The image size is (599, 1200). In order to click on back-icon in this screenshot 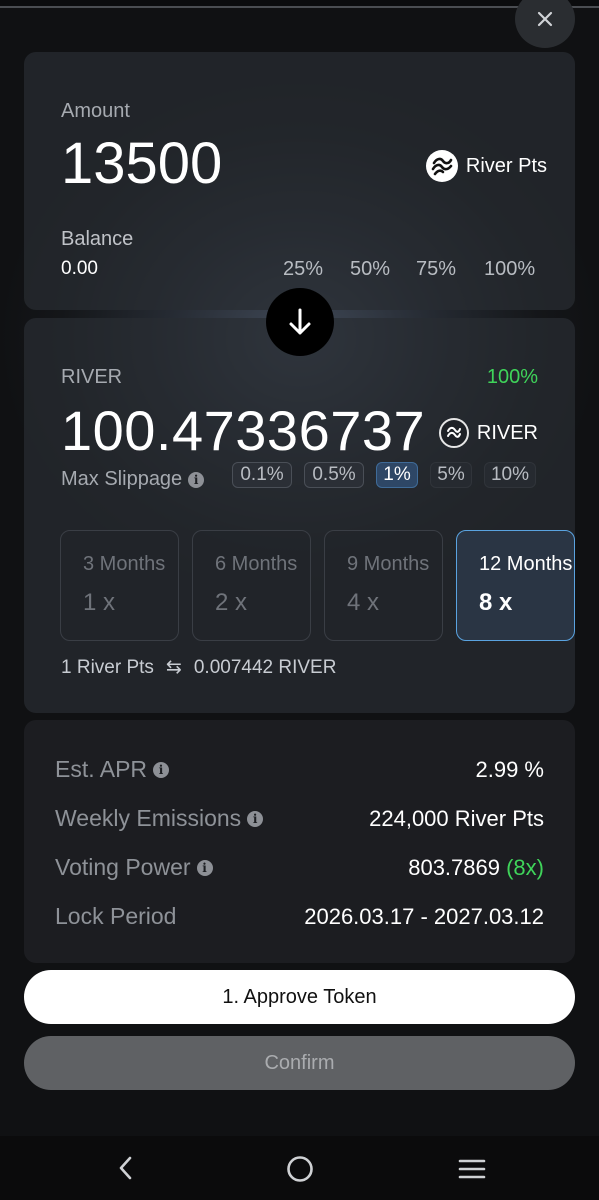, I will do `click(126, 1168)`.